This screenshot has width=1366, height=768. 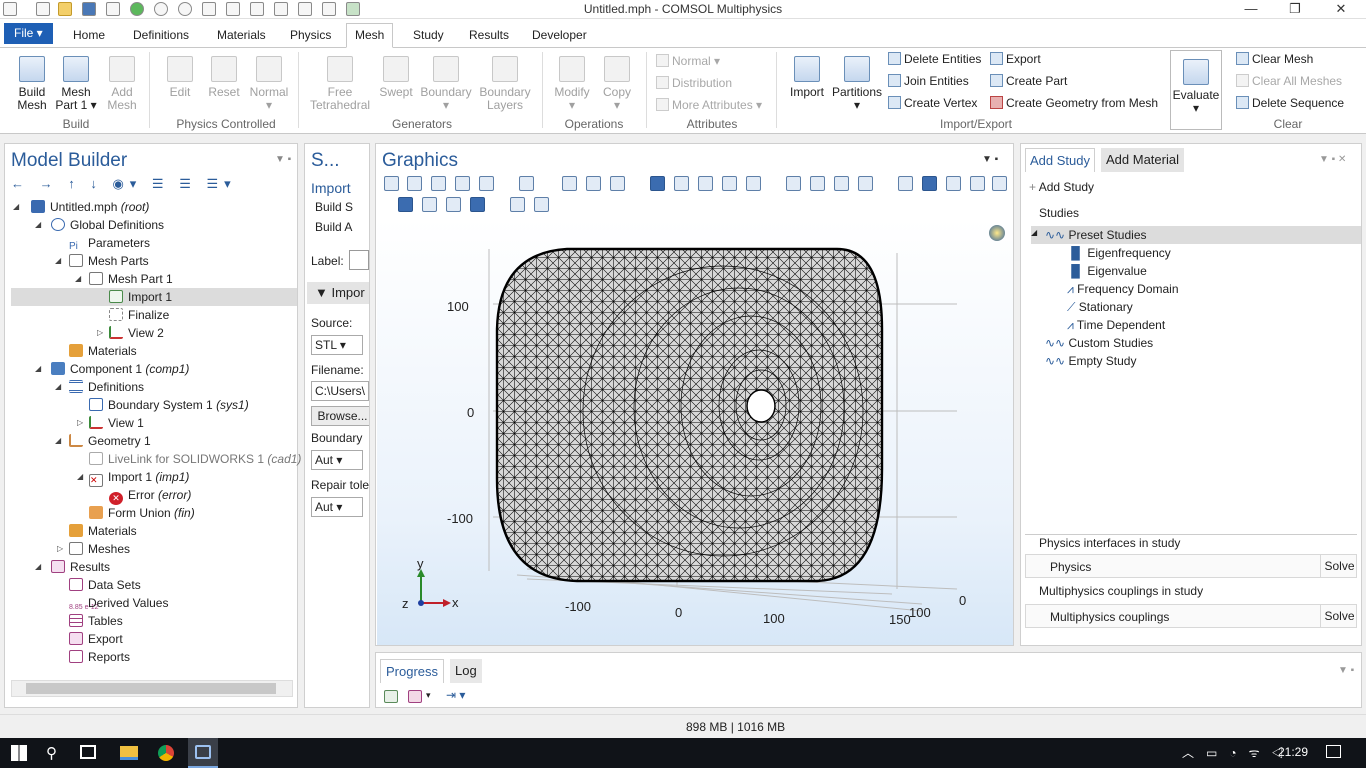 What do you see at coordinates (438, 183) in the screenshot?
I see `zoom-box-icon` at bounding box center [438, 183].